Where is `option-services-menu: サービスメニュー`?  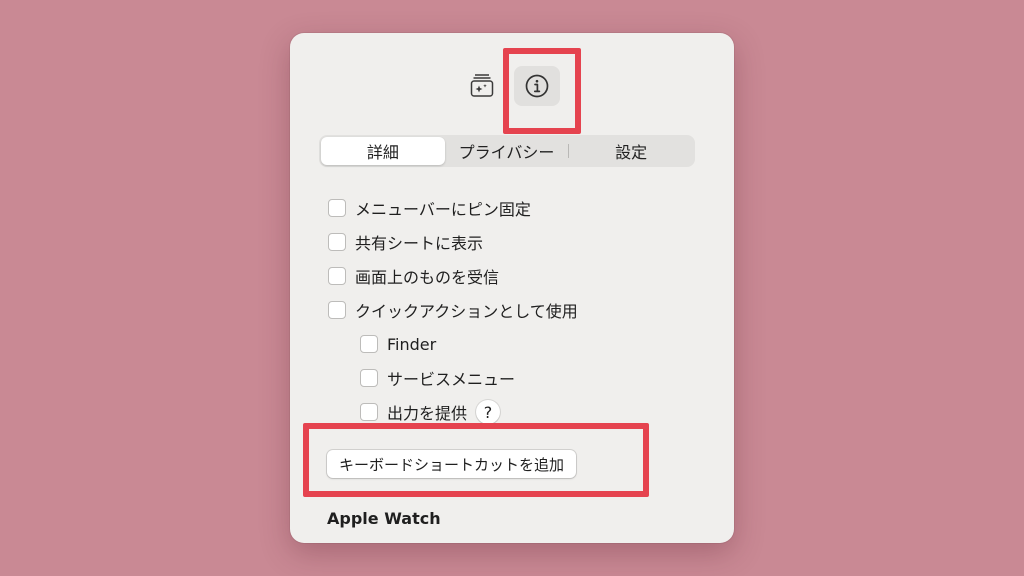
option-services-menu: サービスメニュー is located at coordinates (437, 378).